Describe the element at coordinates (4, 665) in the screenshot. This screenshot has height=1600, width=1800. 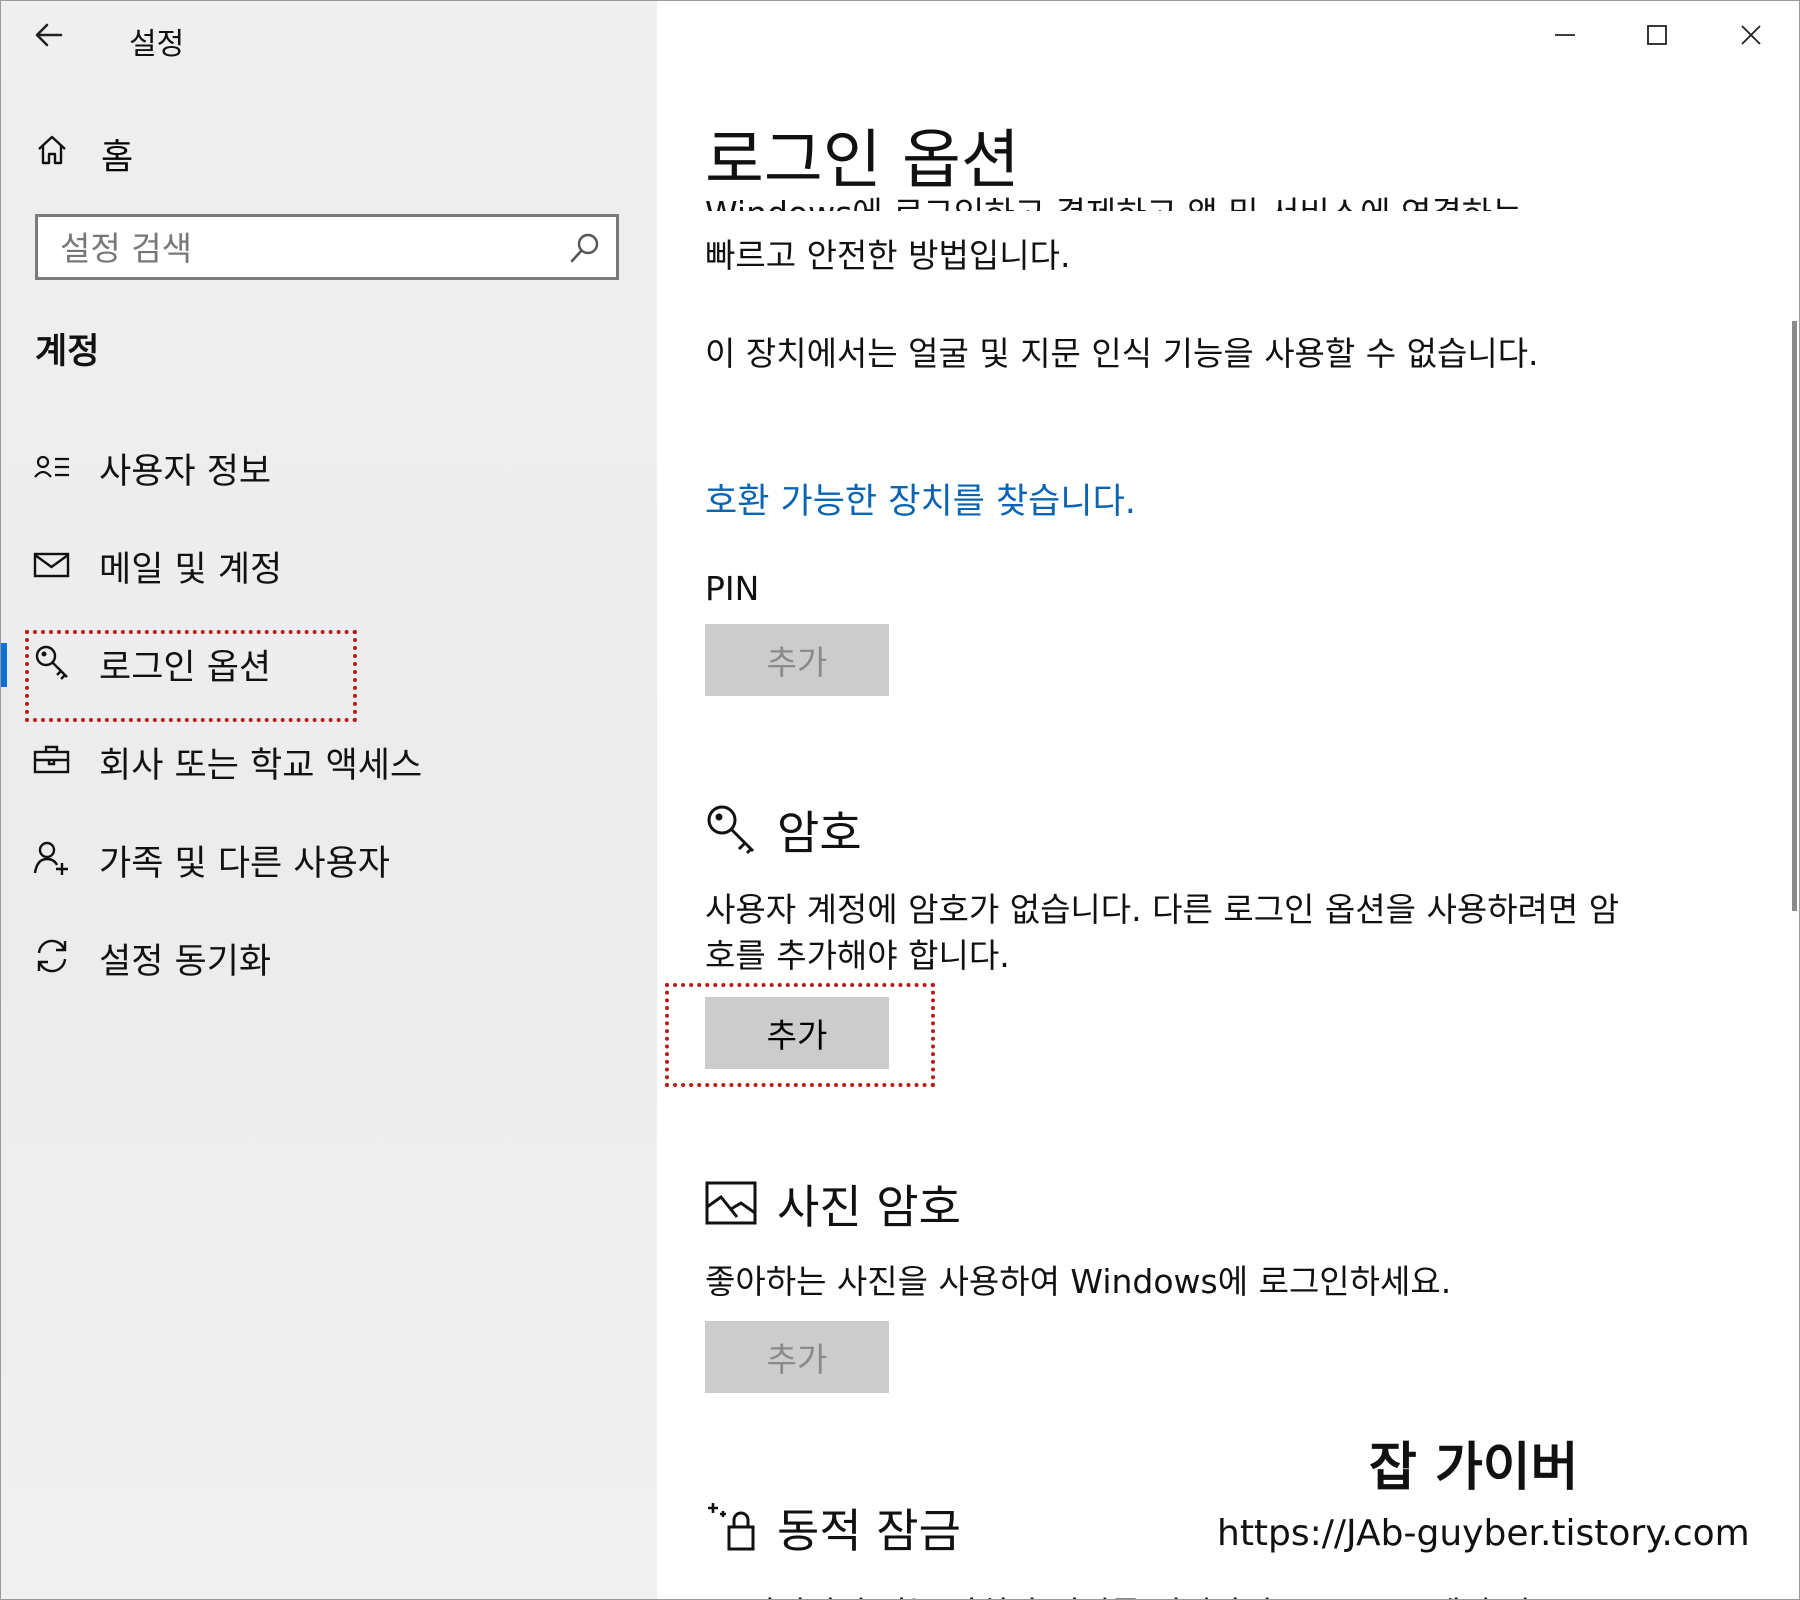
I see `selected-indicator` at that location.